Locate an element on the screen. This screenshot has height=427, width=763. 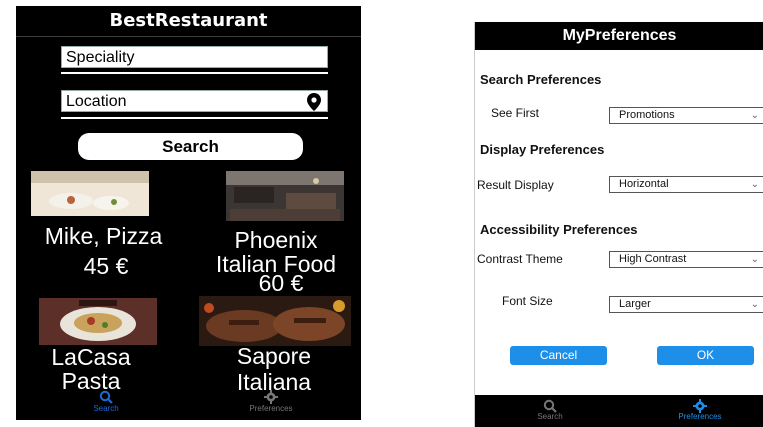
font-size-value: Larger is located at coordinates (635, 304).